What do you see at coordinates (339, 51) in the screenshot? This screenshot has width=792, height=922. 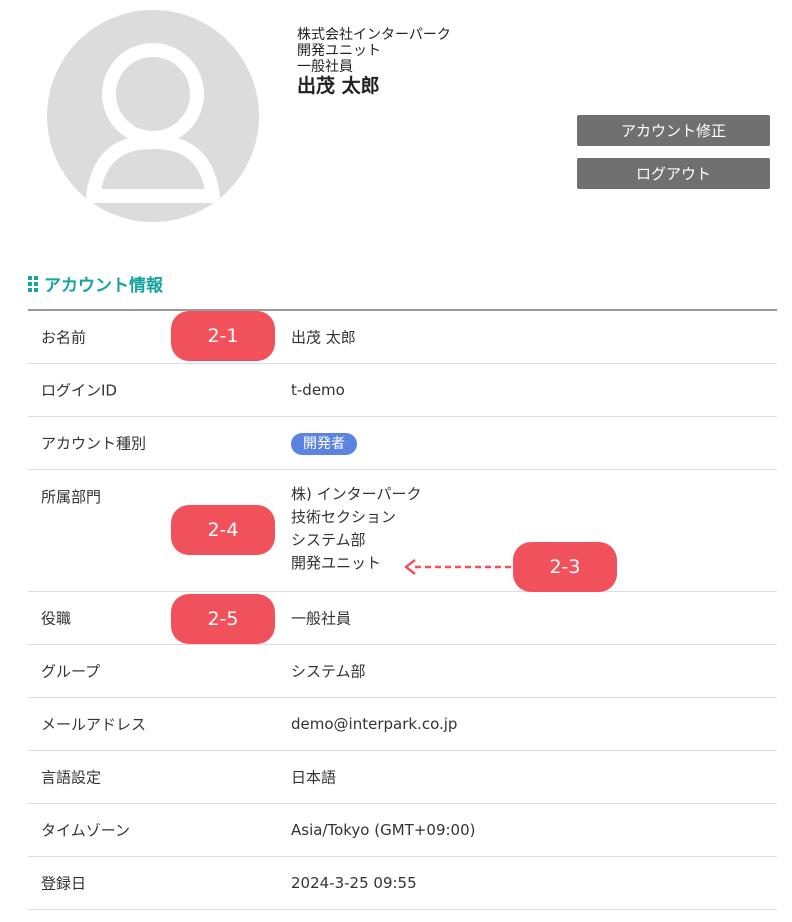 I see `profile-unit: 開発ユニット` at bounding box center [339, 51].